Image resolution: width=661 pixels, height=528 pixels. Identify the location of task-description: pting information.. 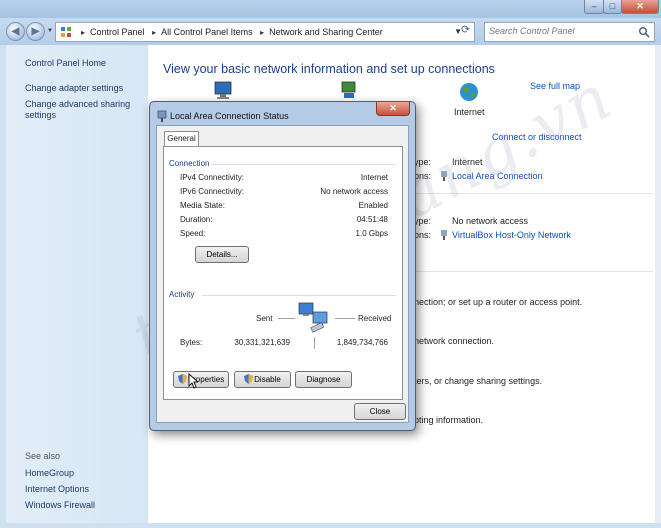
(449, 420).